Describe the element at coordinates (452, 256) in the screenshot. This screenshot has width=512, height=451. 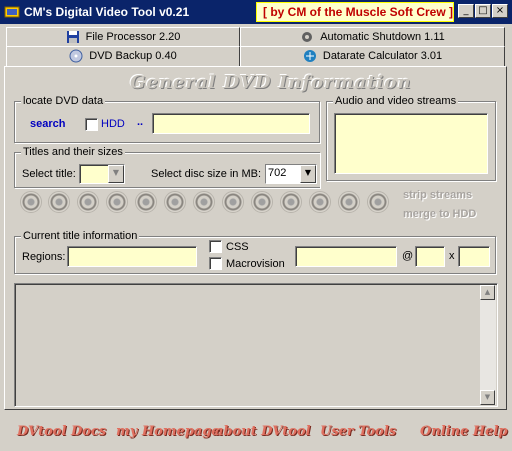
I see `x-label: x` at that location.